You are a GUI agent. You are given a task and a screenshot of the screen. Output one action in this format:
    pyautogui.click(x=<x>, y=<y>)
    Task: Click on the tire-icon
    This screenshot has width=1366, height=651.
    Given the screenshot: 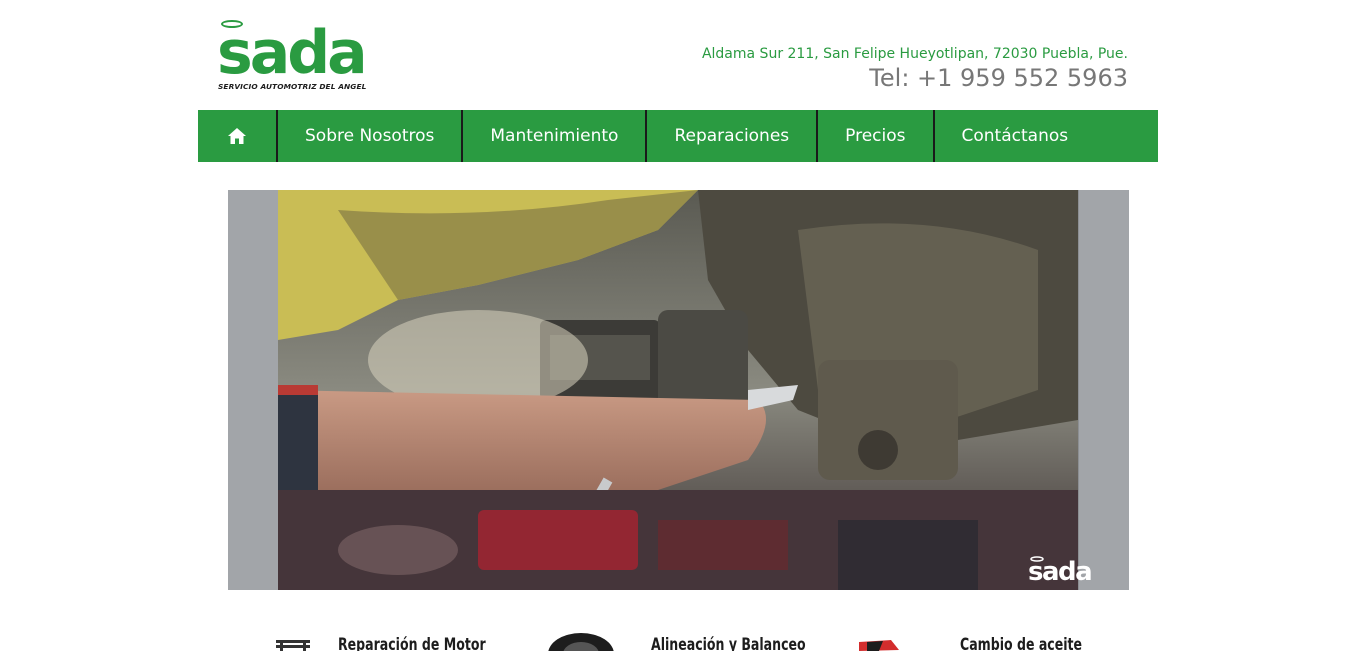 What is the action you would take?
    pyautogui.click(x=596, y=639)
    